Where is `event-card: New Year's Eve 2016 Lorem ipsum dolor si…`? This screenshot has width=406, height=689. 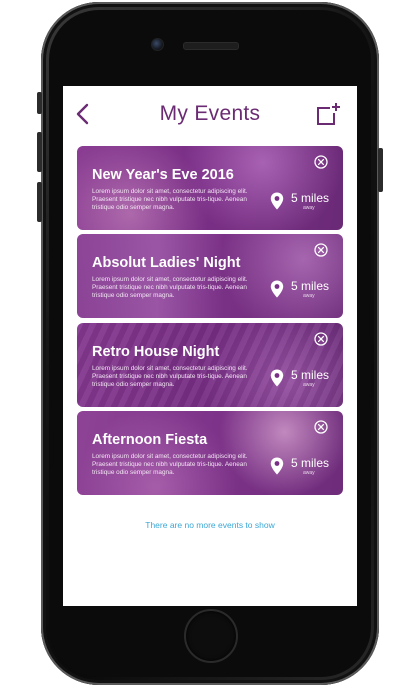
event-card: New Year's Eve 2016 Lorem ipsum dolor si… is located at coordinates (210, 188).